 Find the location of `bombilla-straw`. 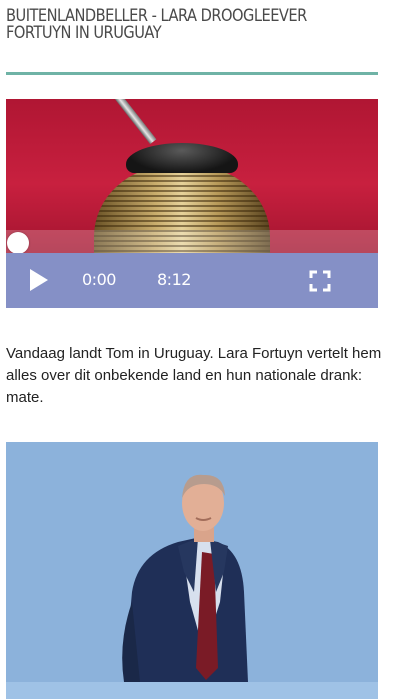

bombilla-straw is located at coordinates (132, 122).